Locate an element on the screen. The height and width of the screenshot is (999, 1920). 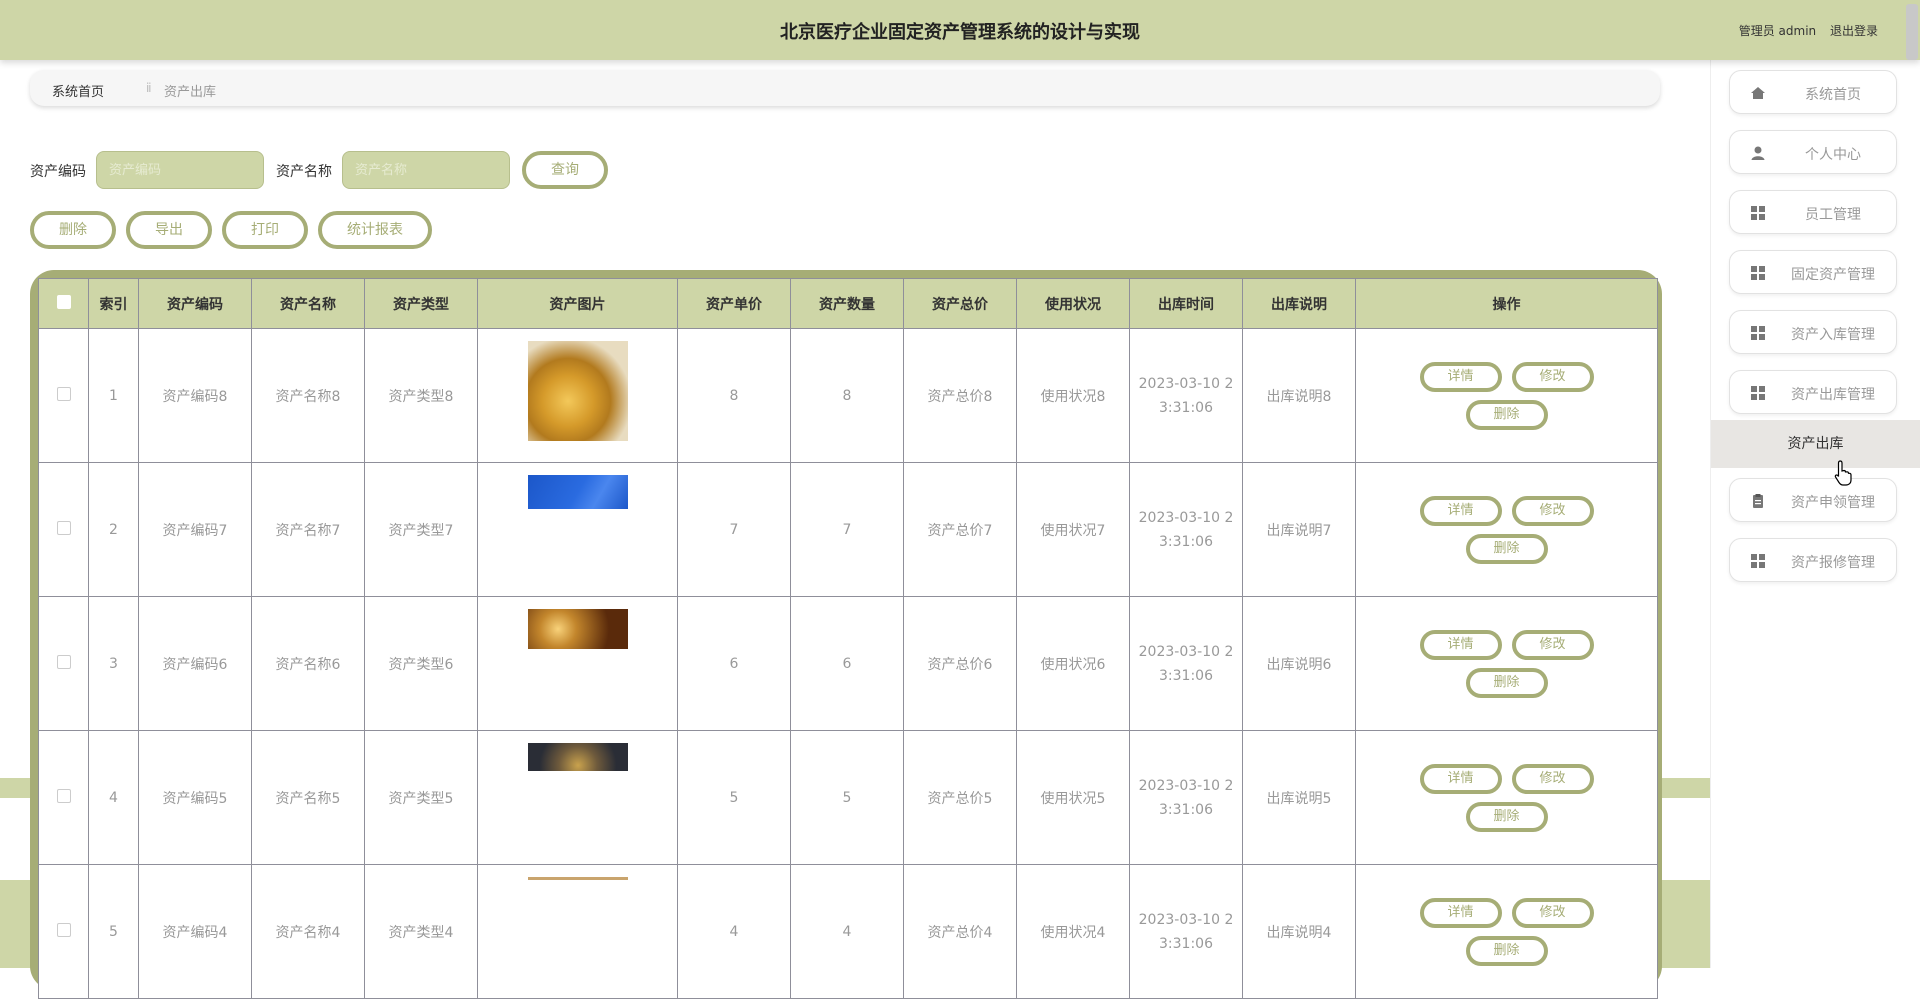
outbound-note-cell: 出库说明7 is located at coordinates (1299, 529).